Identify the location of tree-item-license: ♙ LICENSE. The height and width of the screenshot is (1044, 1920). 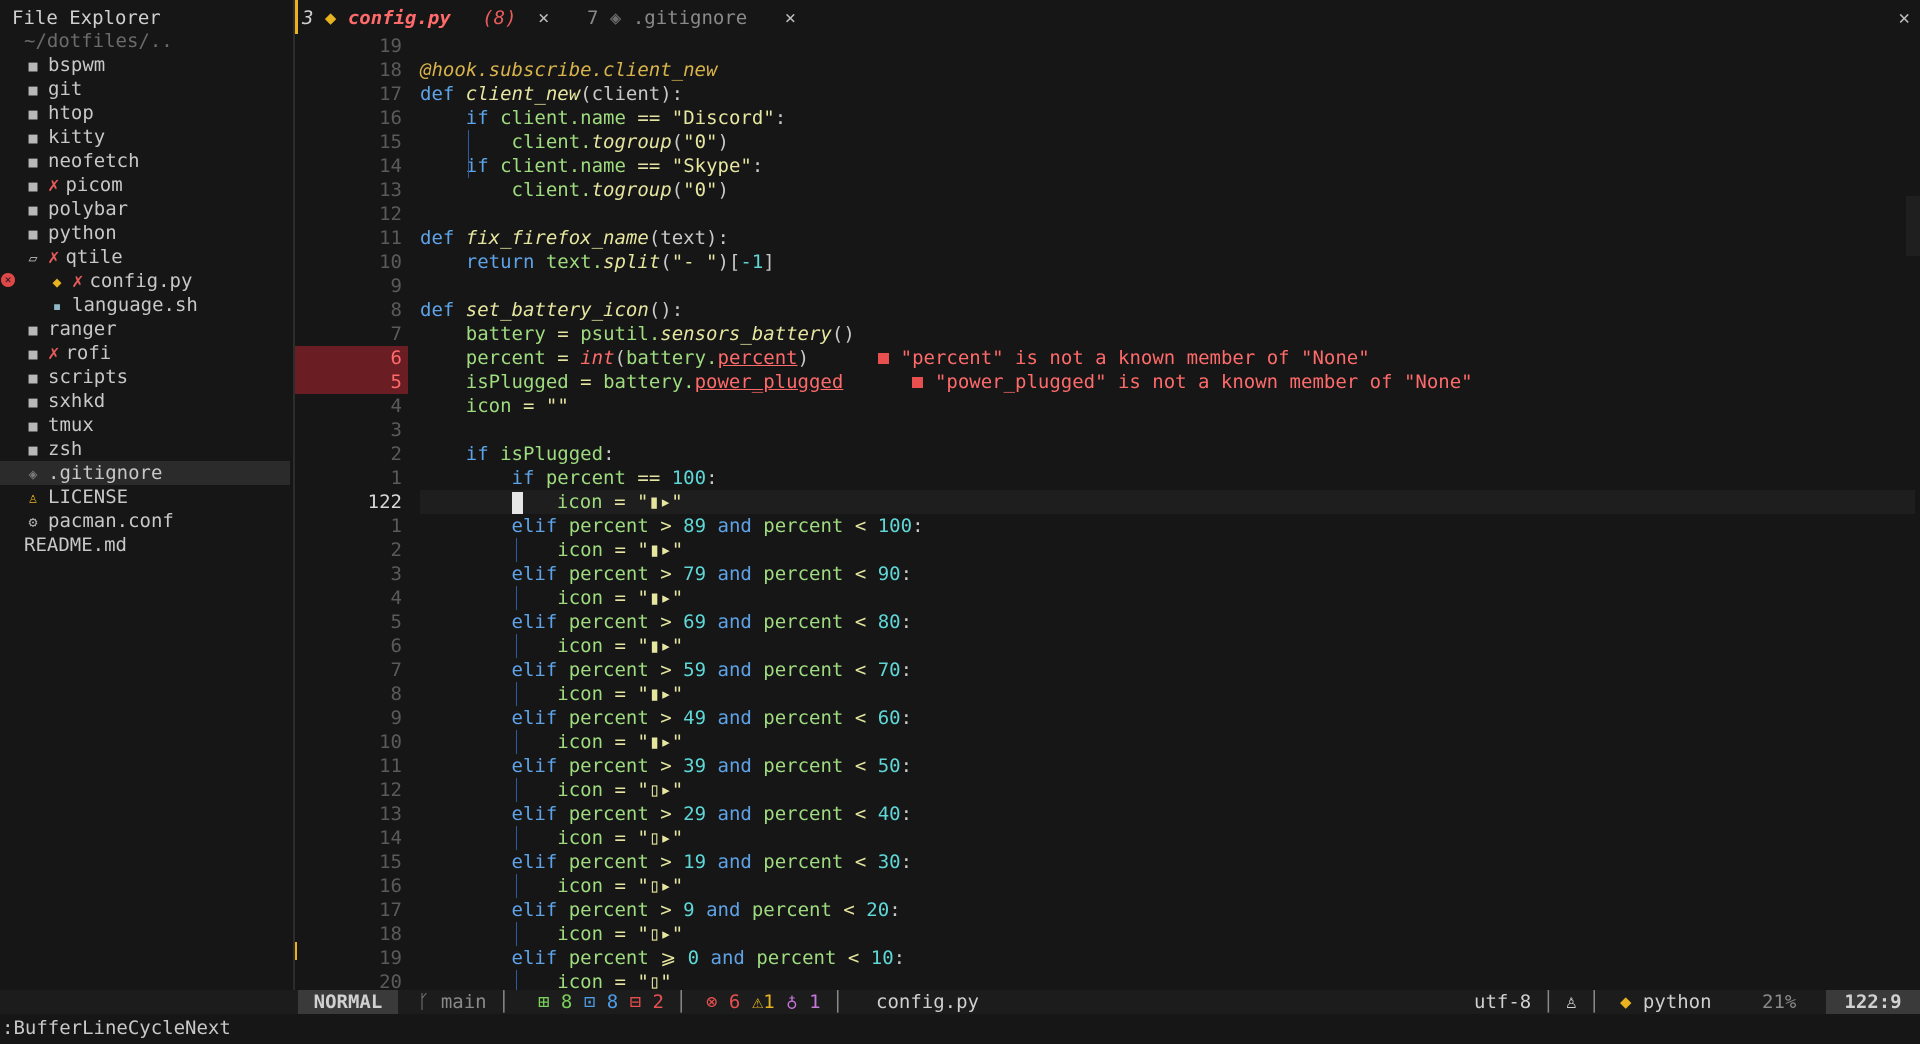
(145, 497).